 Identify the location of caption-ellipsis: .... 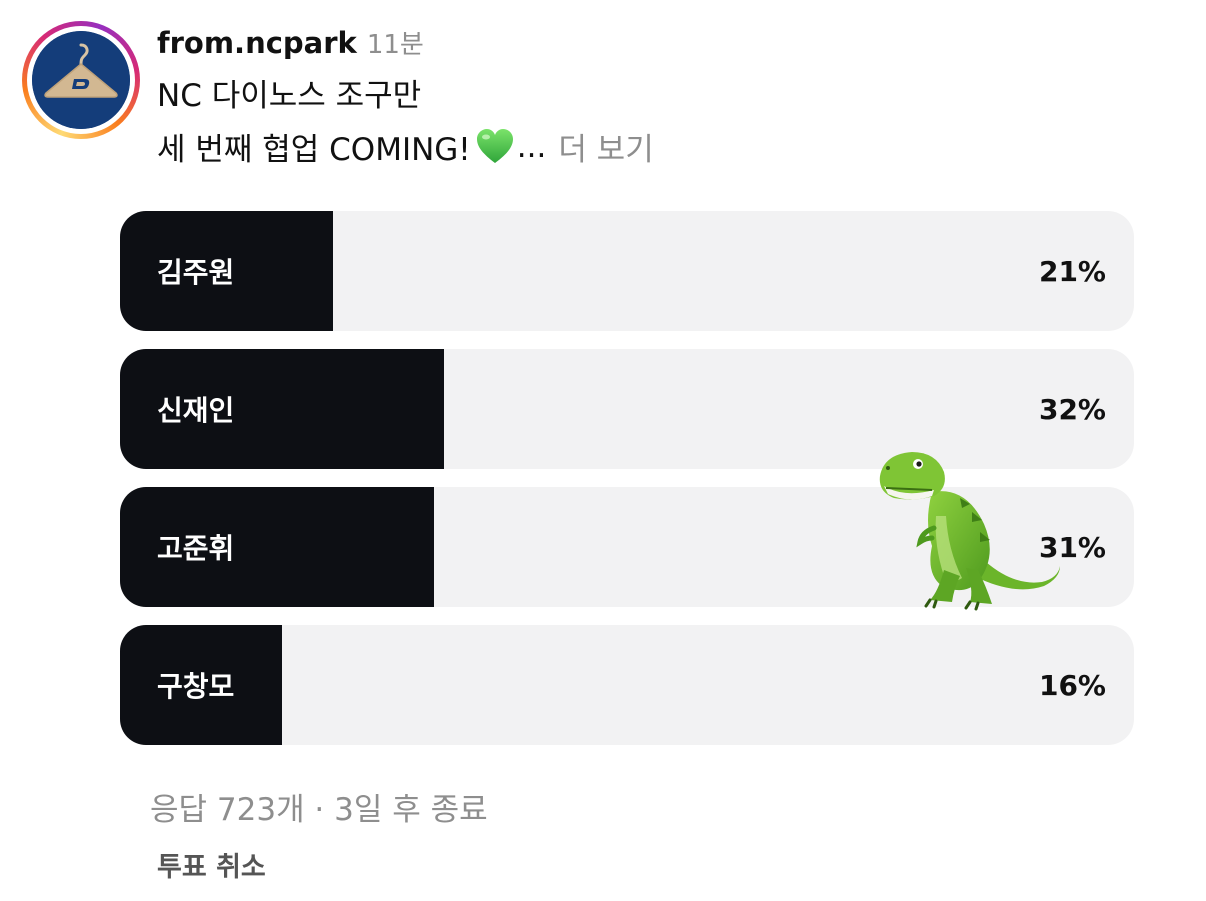
(531, 146).